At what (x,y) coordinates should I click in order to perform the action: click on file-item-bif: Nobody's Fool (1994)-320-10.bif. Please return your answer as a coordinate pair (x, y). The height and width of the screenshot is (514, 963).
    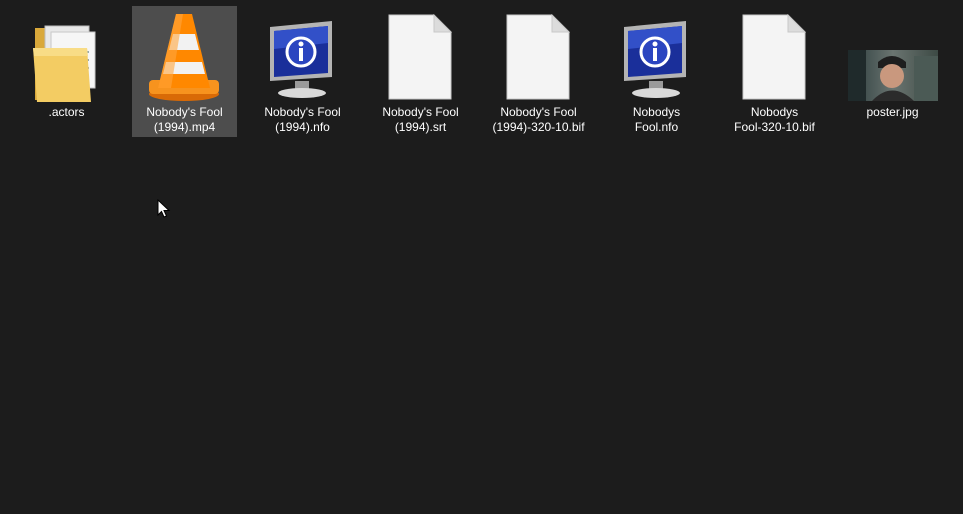
    Looking at the image, I should click on (538, 71).